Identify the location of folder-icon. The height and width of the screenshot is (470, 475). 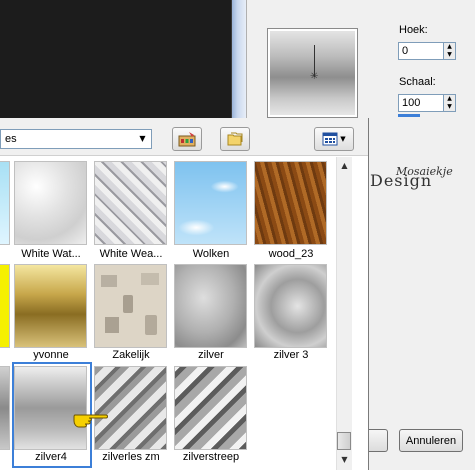
(235, 139).